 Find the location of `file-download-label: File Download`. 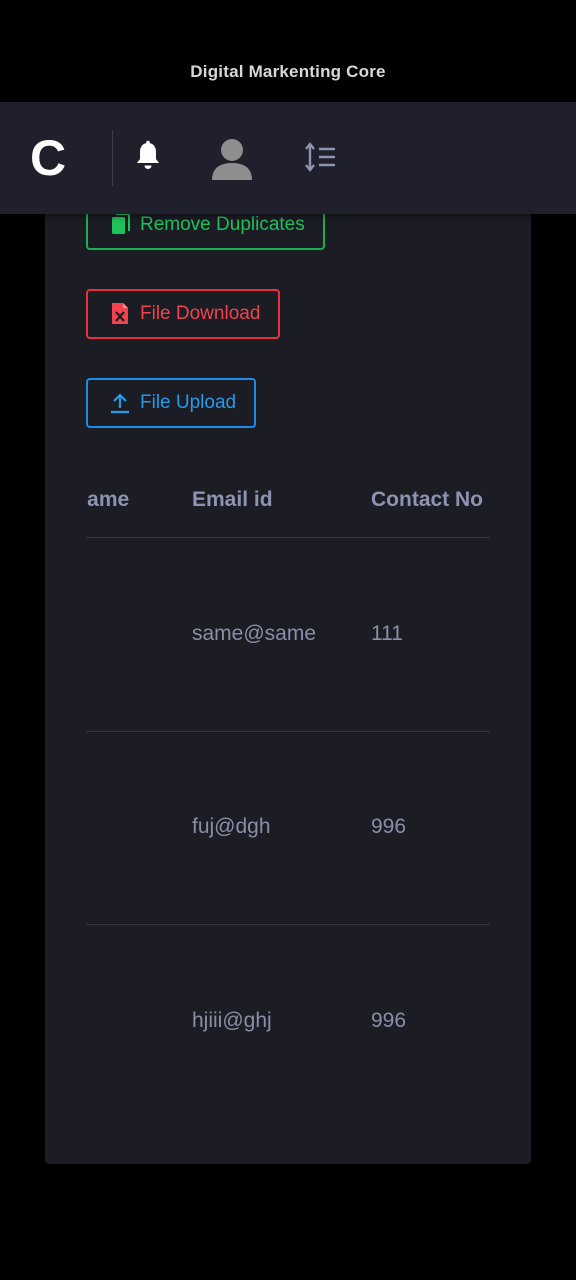

file-download-label: File Download is located at coordinates (200, 313).